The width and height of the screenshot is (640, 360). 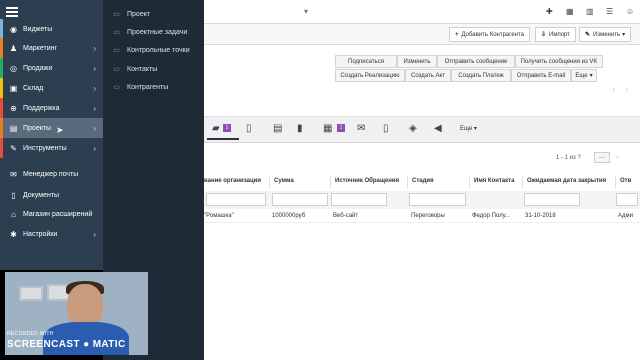 What do you see at coordinates (476, 61) in the screenshot?
I see `send-message-button: Отправить сообщение` at bounding box center [476, 61].